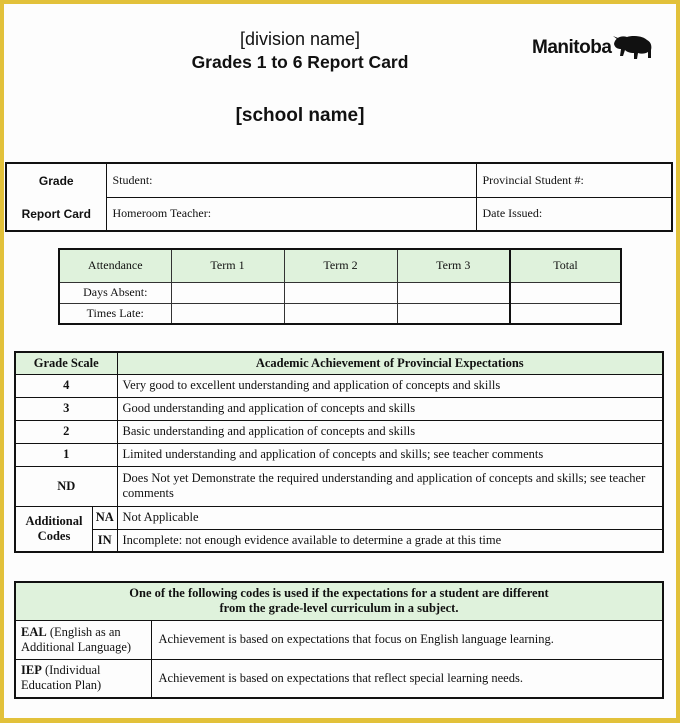 The width and height of the screenshot is (680, 723). Describe the element at coordinates (115, 313) in the screenshot. I see `times-late-label: Times Late:` at that location.